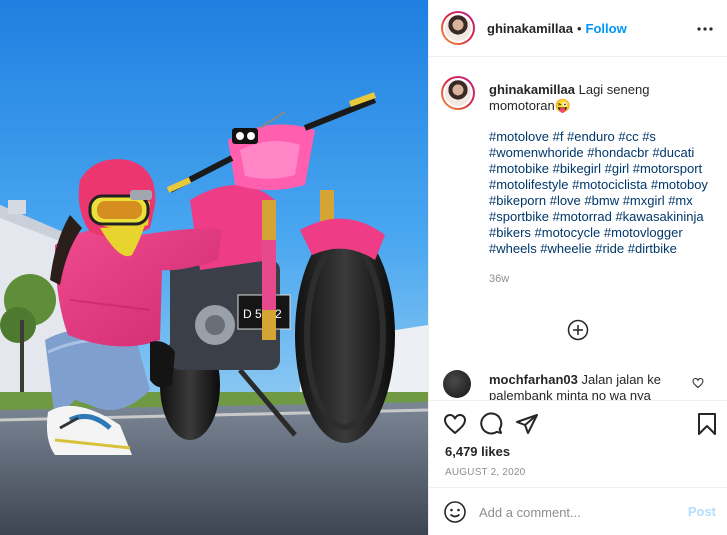 The width and height of the screenshot is (727, 535). Describe the element at coordinates (455, 424) in the screenshot. I see `heart-icon` at that location.